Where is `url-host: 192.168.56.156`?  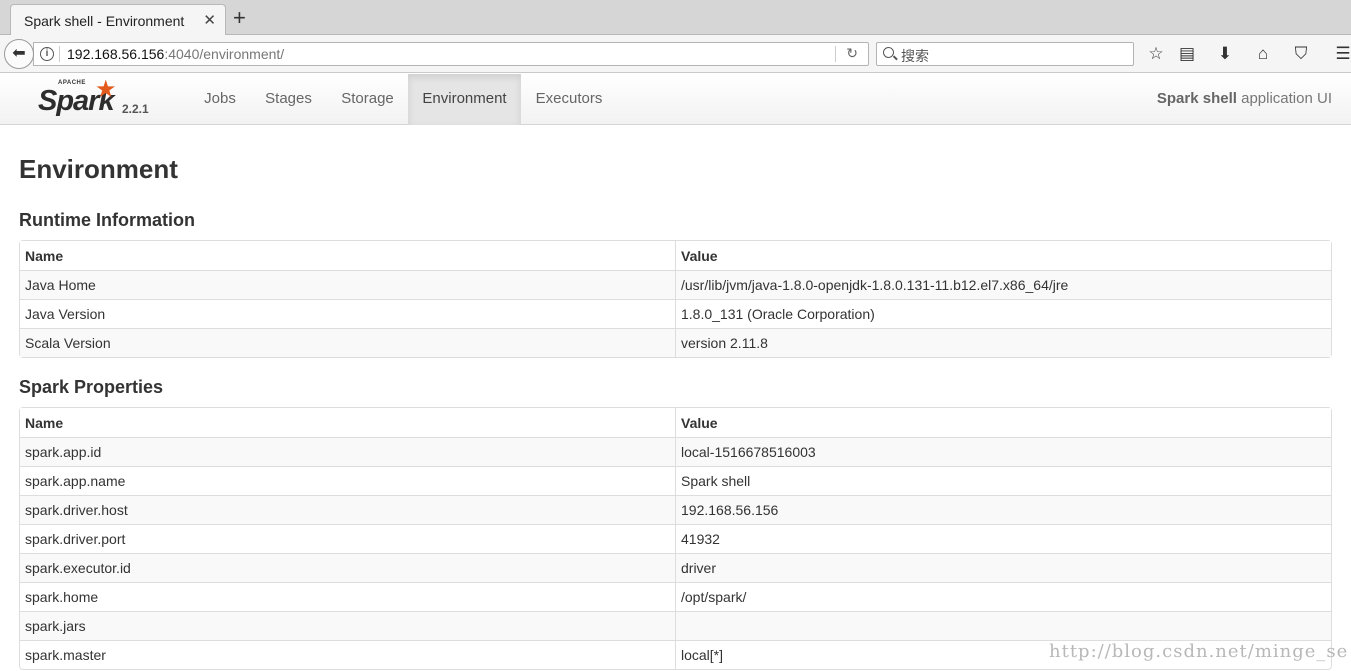
url-host: 192.168.56.156 is located at coordinates (116, 54).